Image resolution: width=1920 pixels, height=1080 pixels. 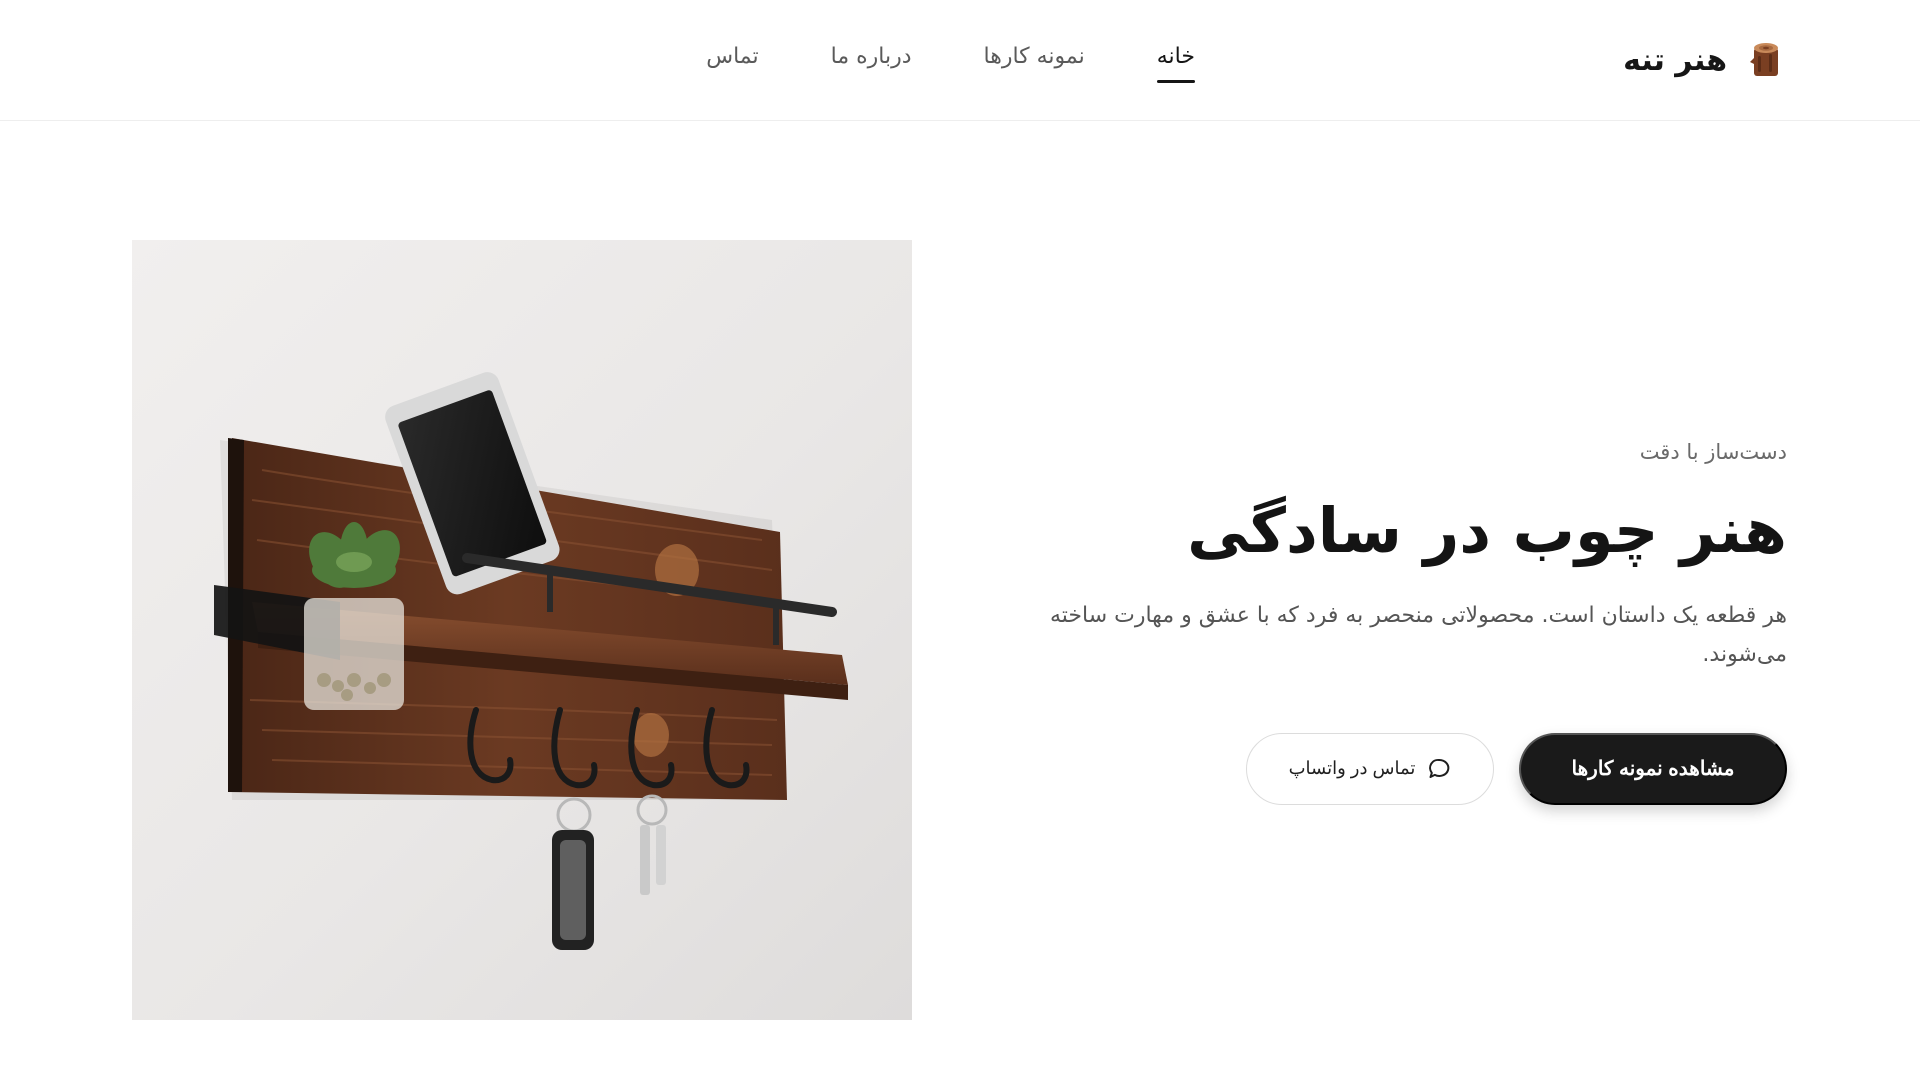 What do you see at coordinates (1352, 768) in the screenshot?
I see `whatsapp-contact-label: تماس در واتساپ` at bounding box center [1352, 768].